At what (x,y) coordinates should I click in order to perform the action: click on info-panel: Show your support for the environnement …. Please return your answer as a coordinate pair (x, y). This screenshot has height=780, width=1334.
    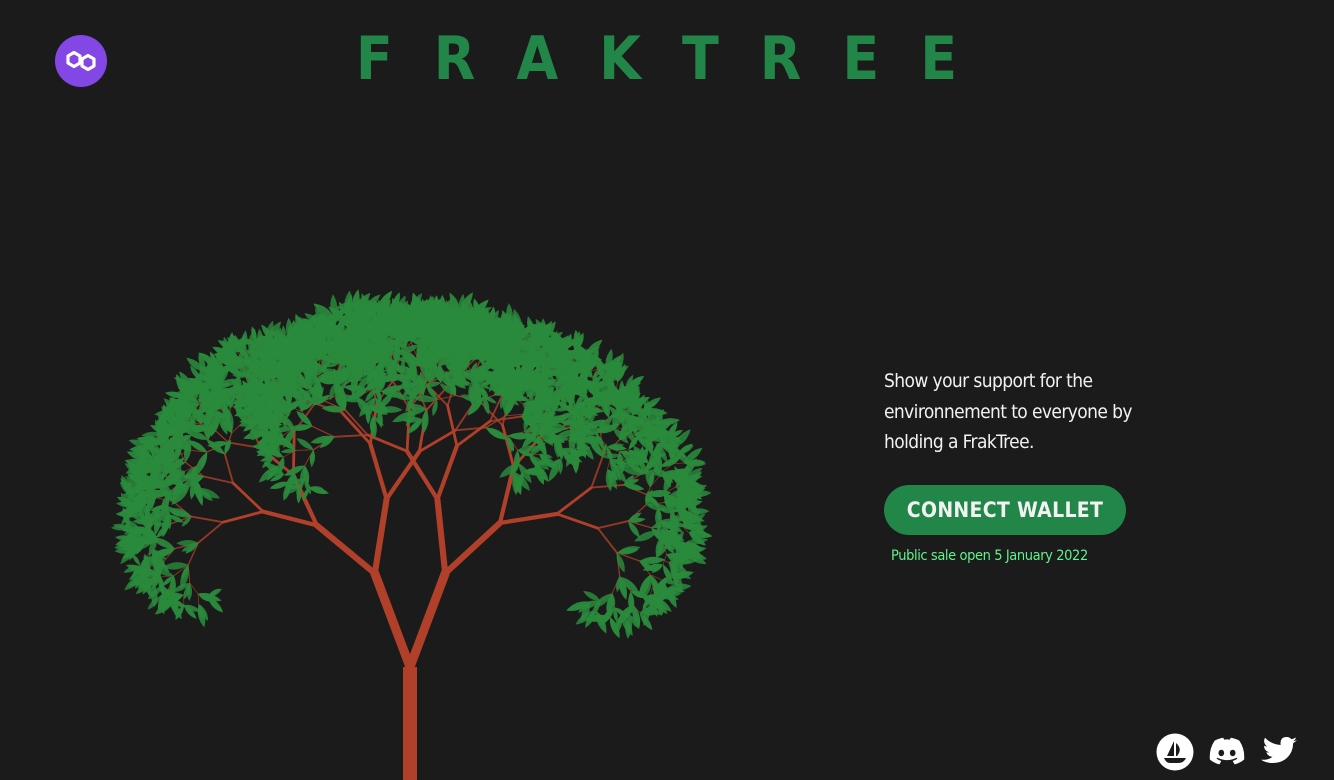
    Looking at the image, I should click on (1019, 465).